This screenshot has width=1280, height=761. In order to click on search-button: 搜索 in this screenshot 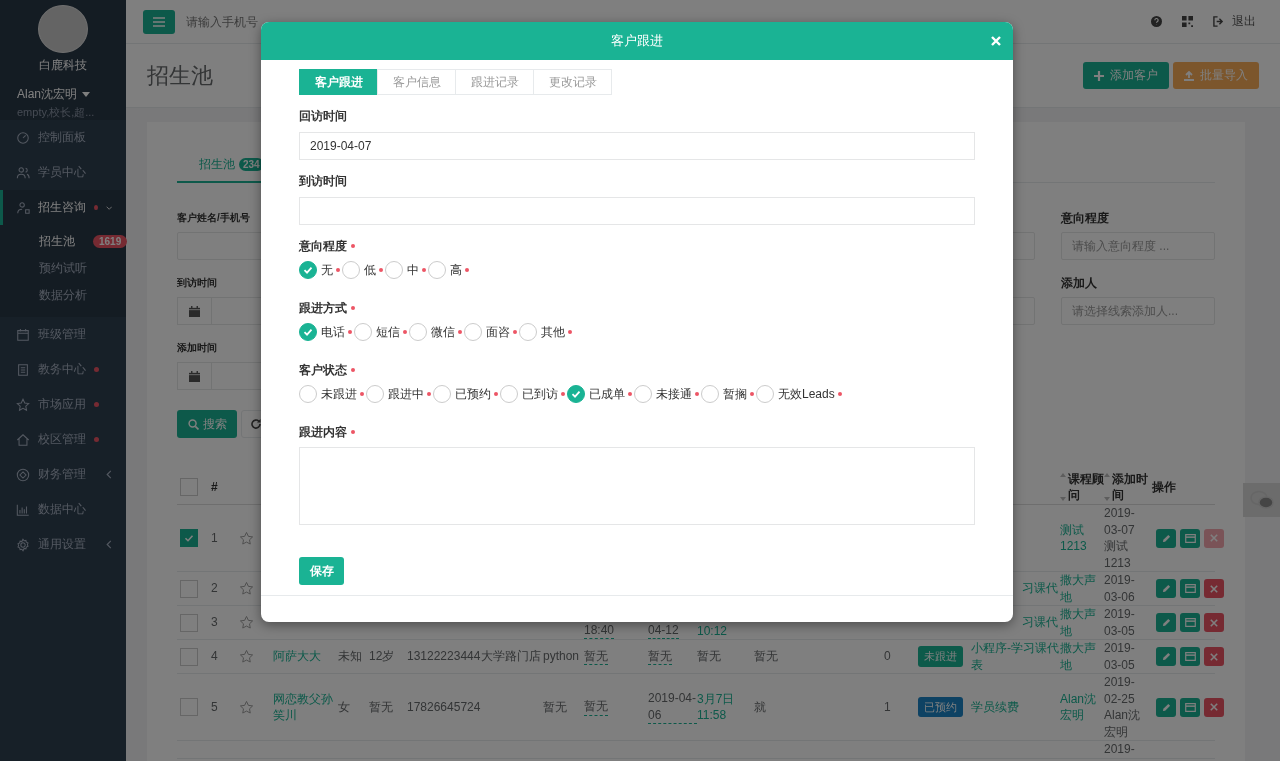, I will do `click(207, 424)`.